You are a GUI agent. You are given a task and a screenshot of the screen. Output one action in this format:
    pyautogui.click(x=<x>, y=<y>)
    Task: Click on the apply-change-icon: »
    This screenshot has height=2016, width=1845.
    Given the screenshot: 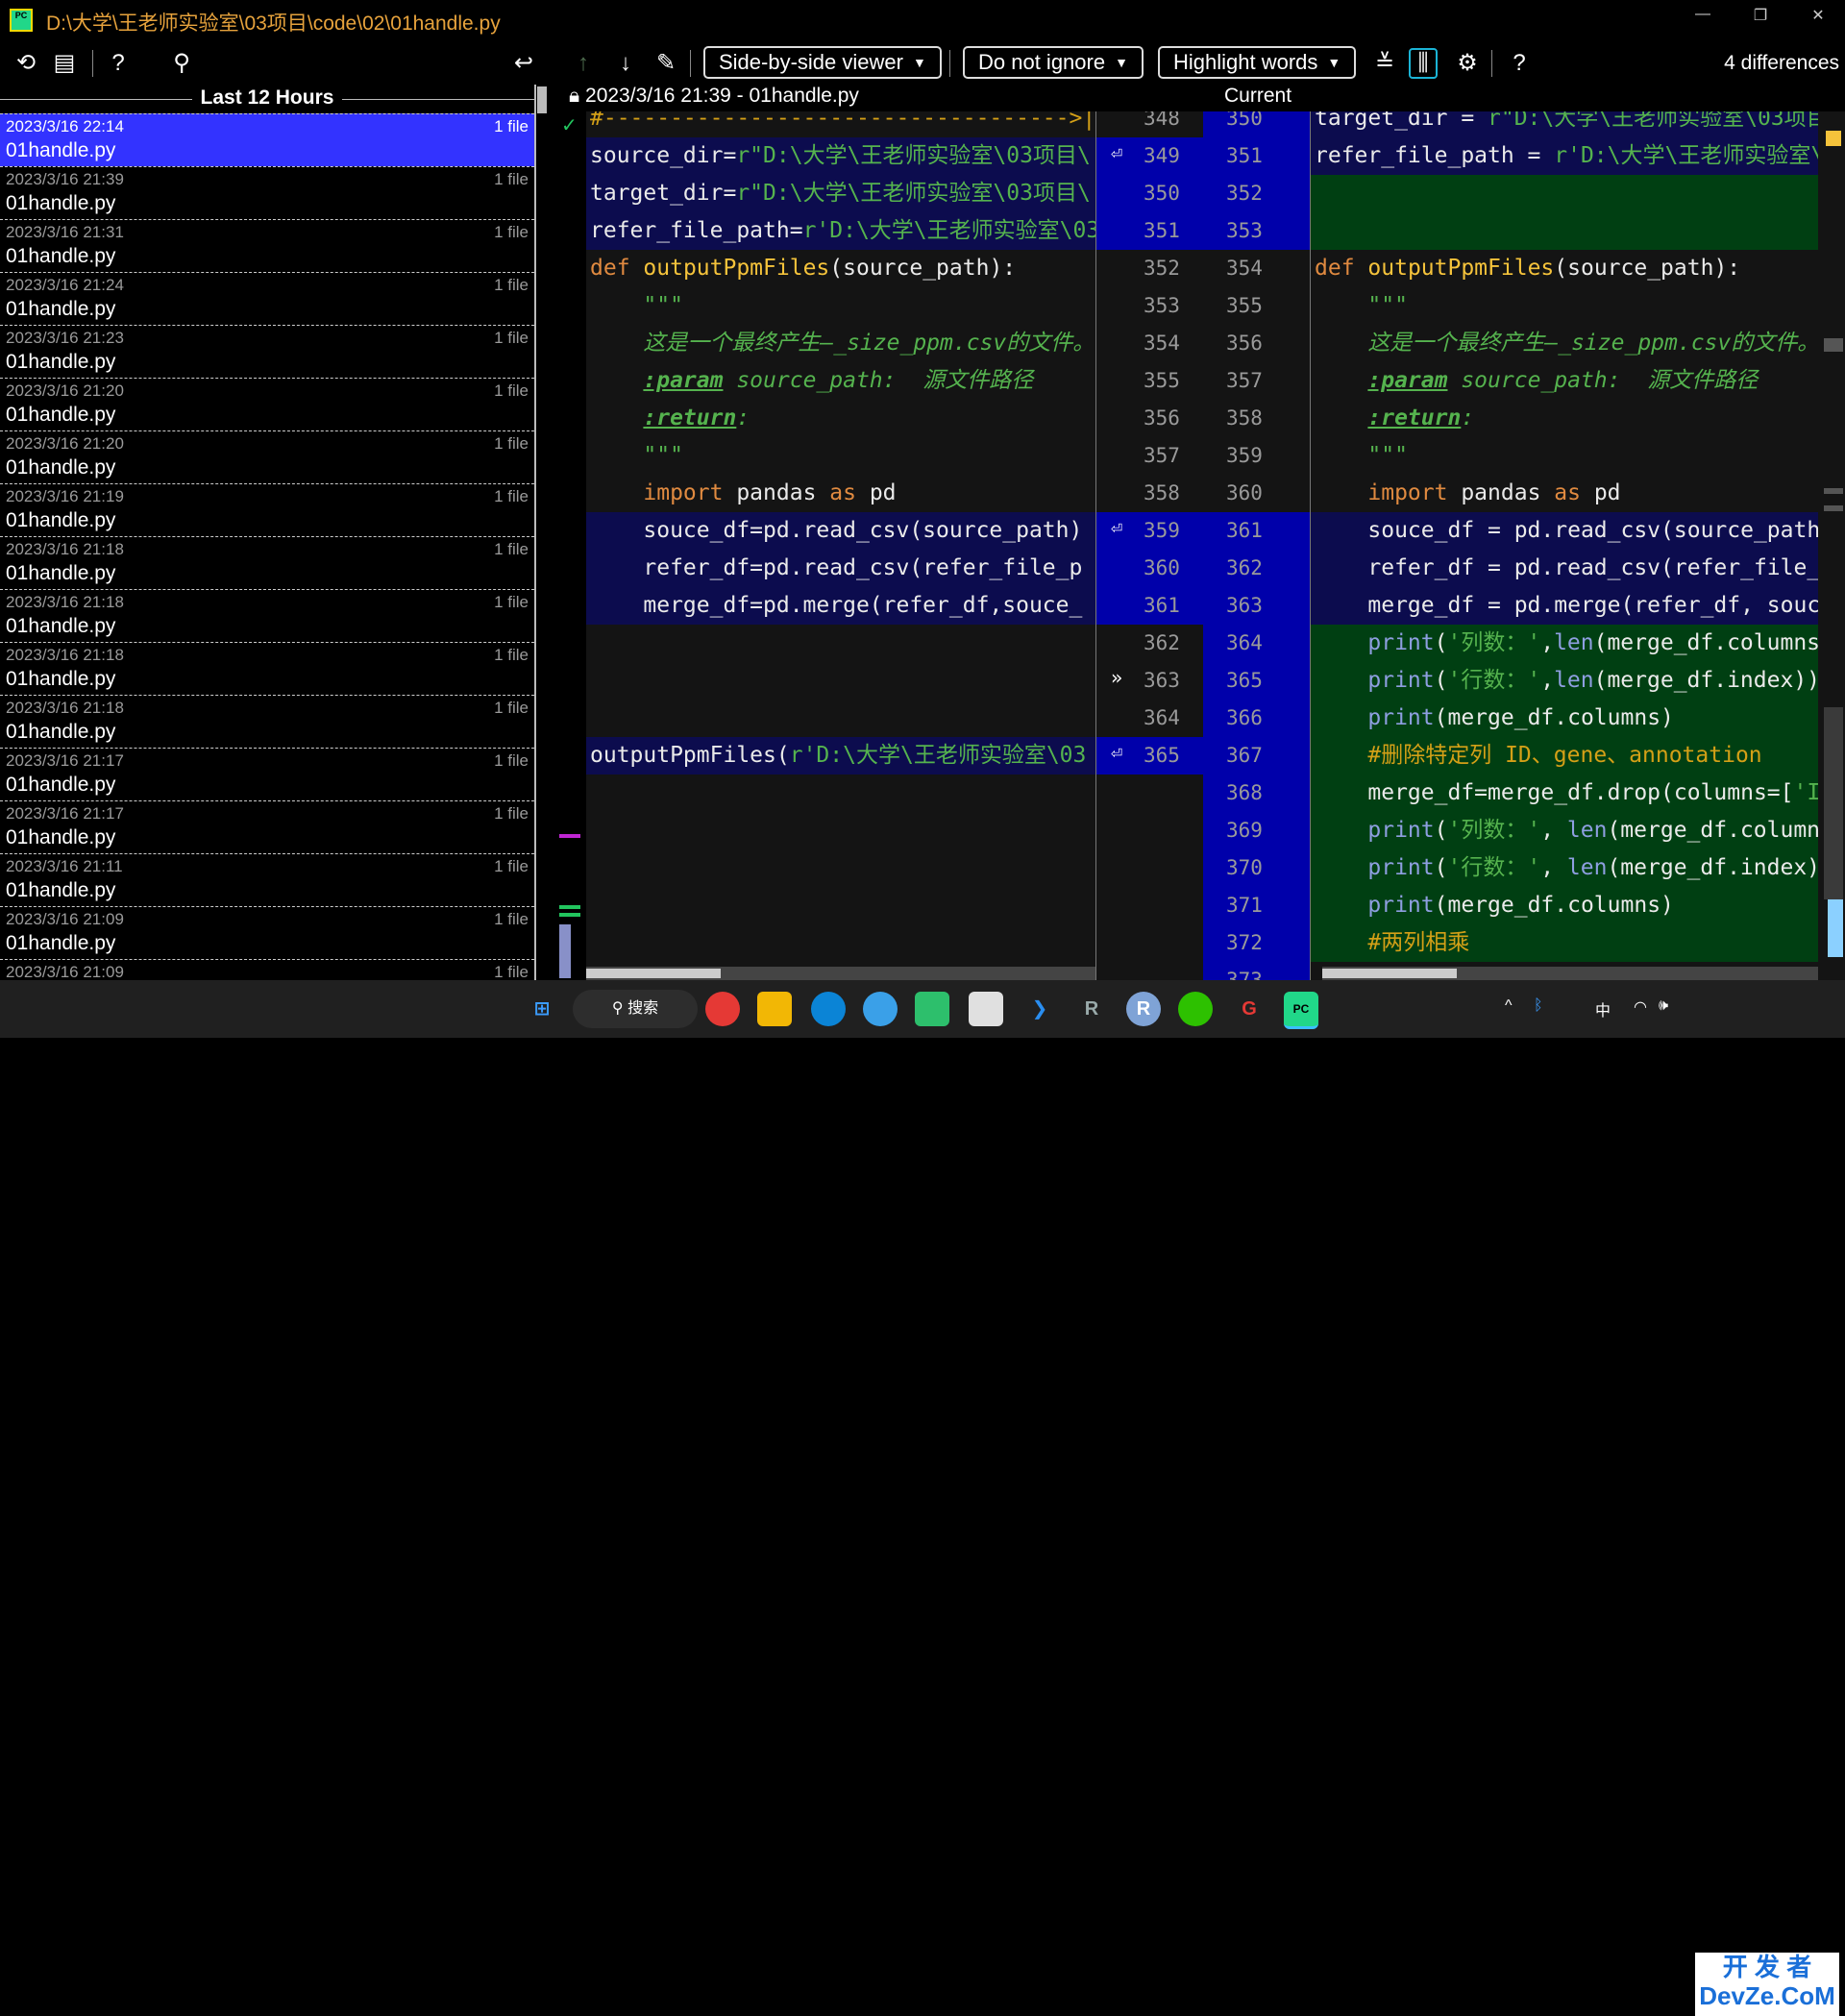 What is the action you would take?
    pyautogui.click(x=1116, y=677)
    